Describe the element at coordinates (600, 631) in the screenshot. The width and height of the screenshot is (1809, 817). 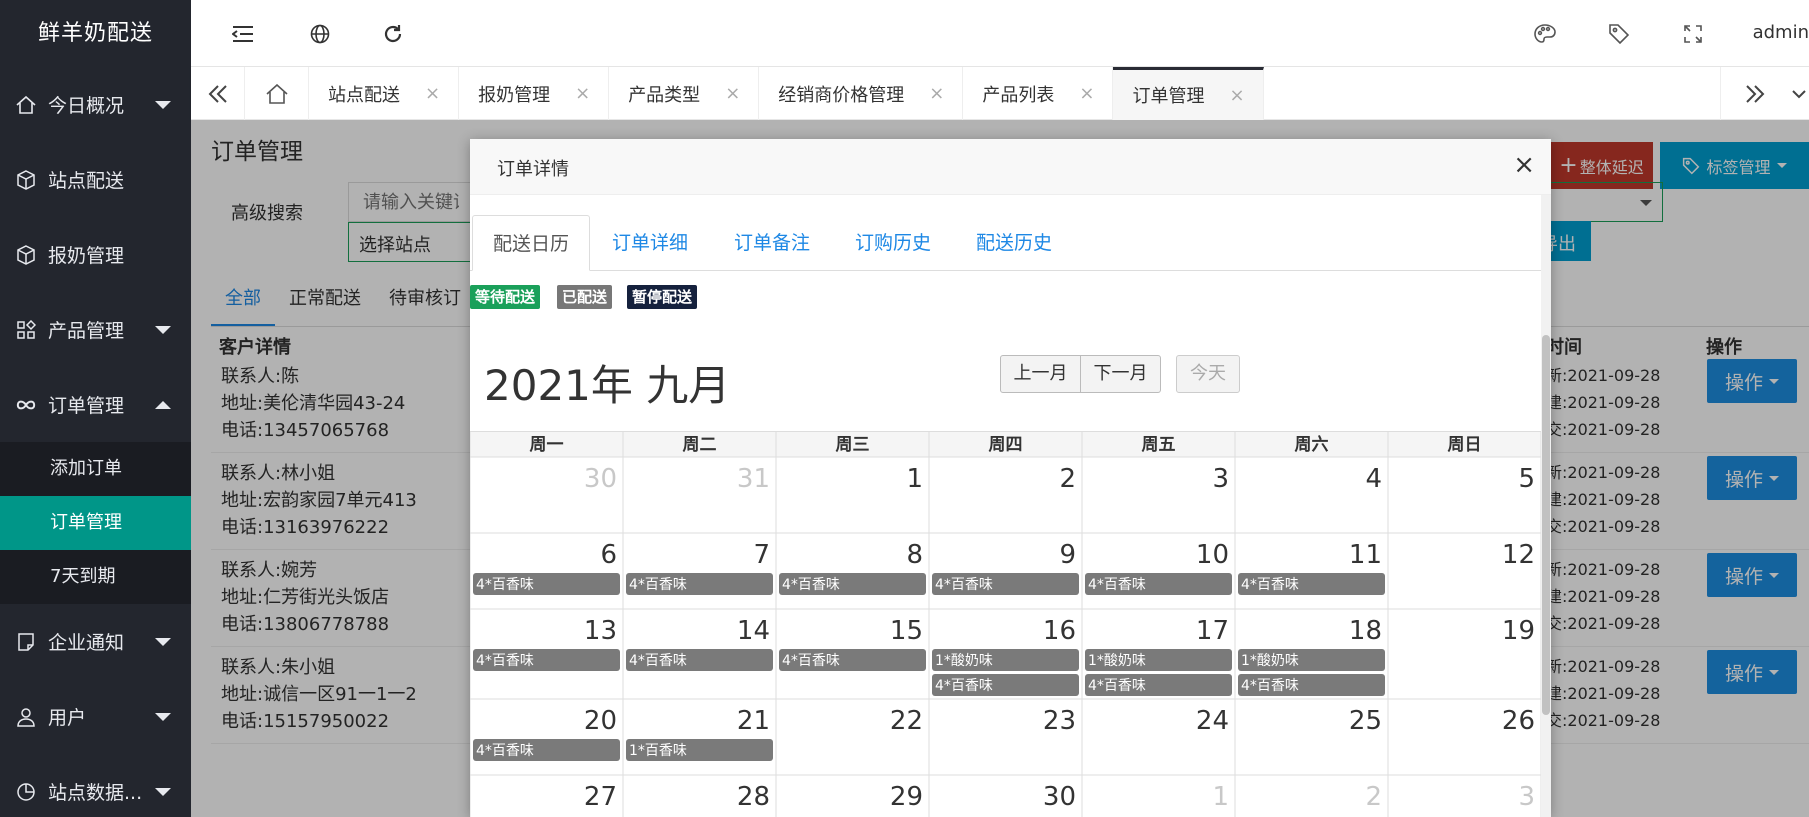
I see `calendar-day-number: 13` at that location.